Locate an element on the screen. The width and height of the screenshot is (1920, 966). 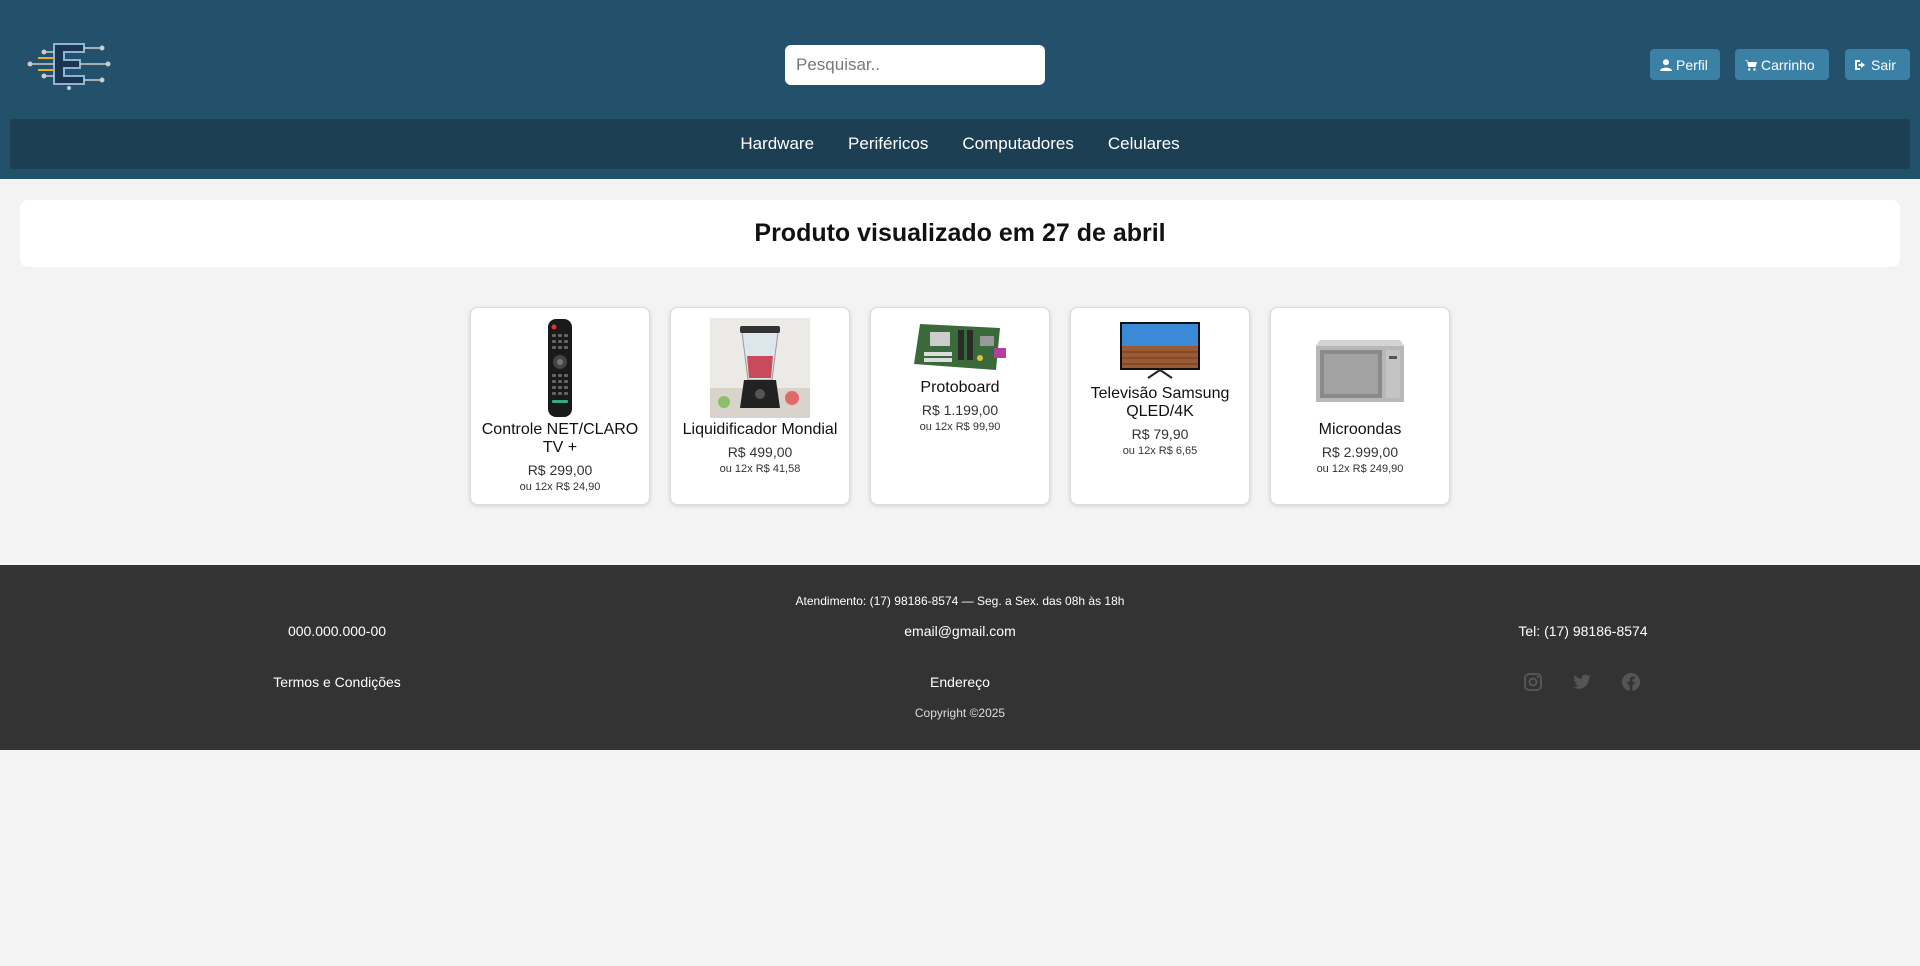
instagram-icon is located at coordinates (1533, 682).